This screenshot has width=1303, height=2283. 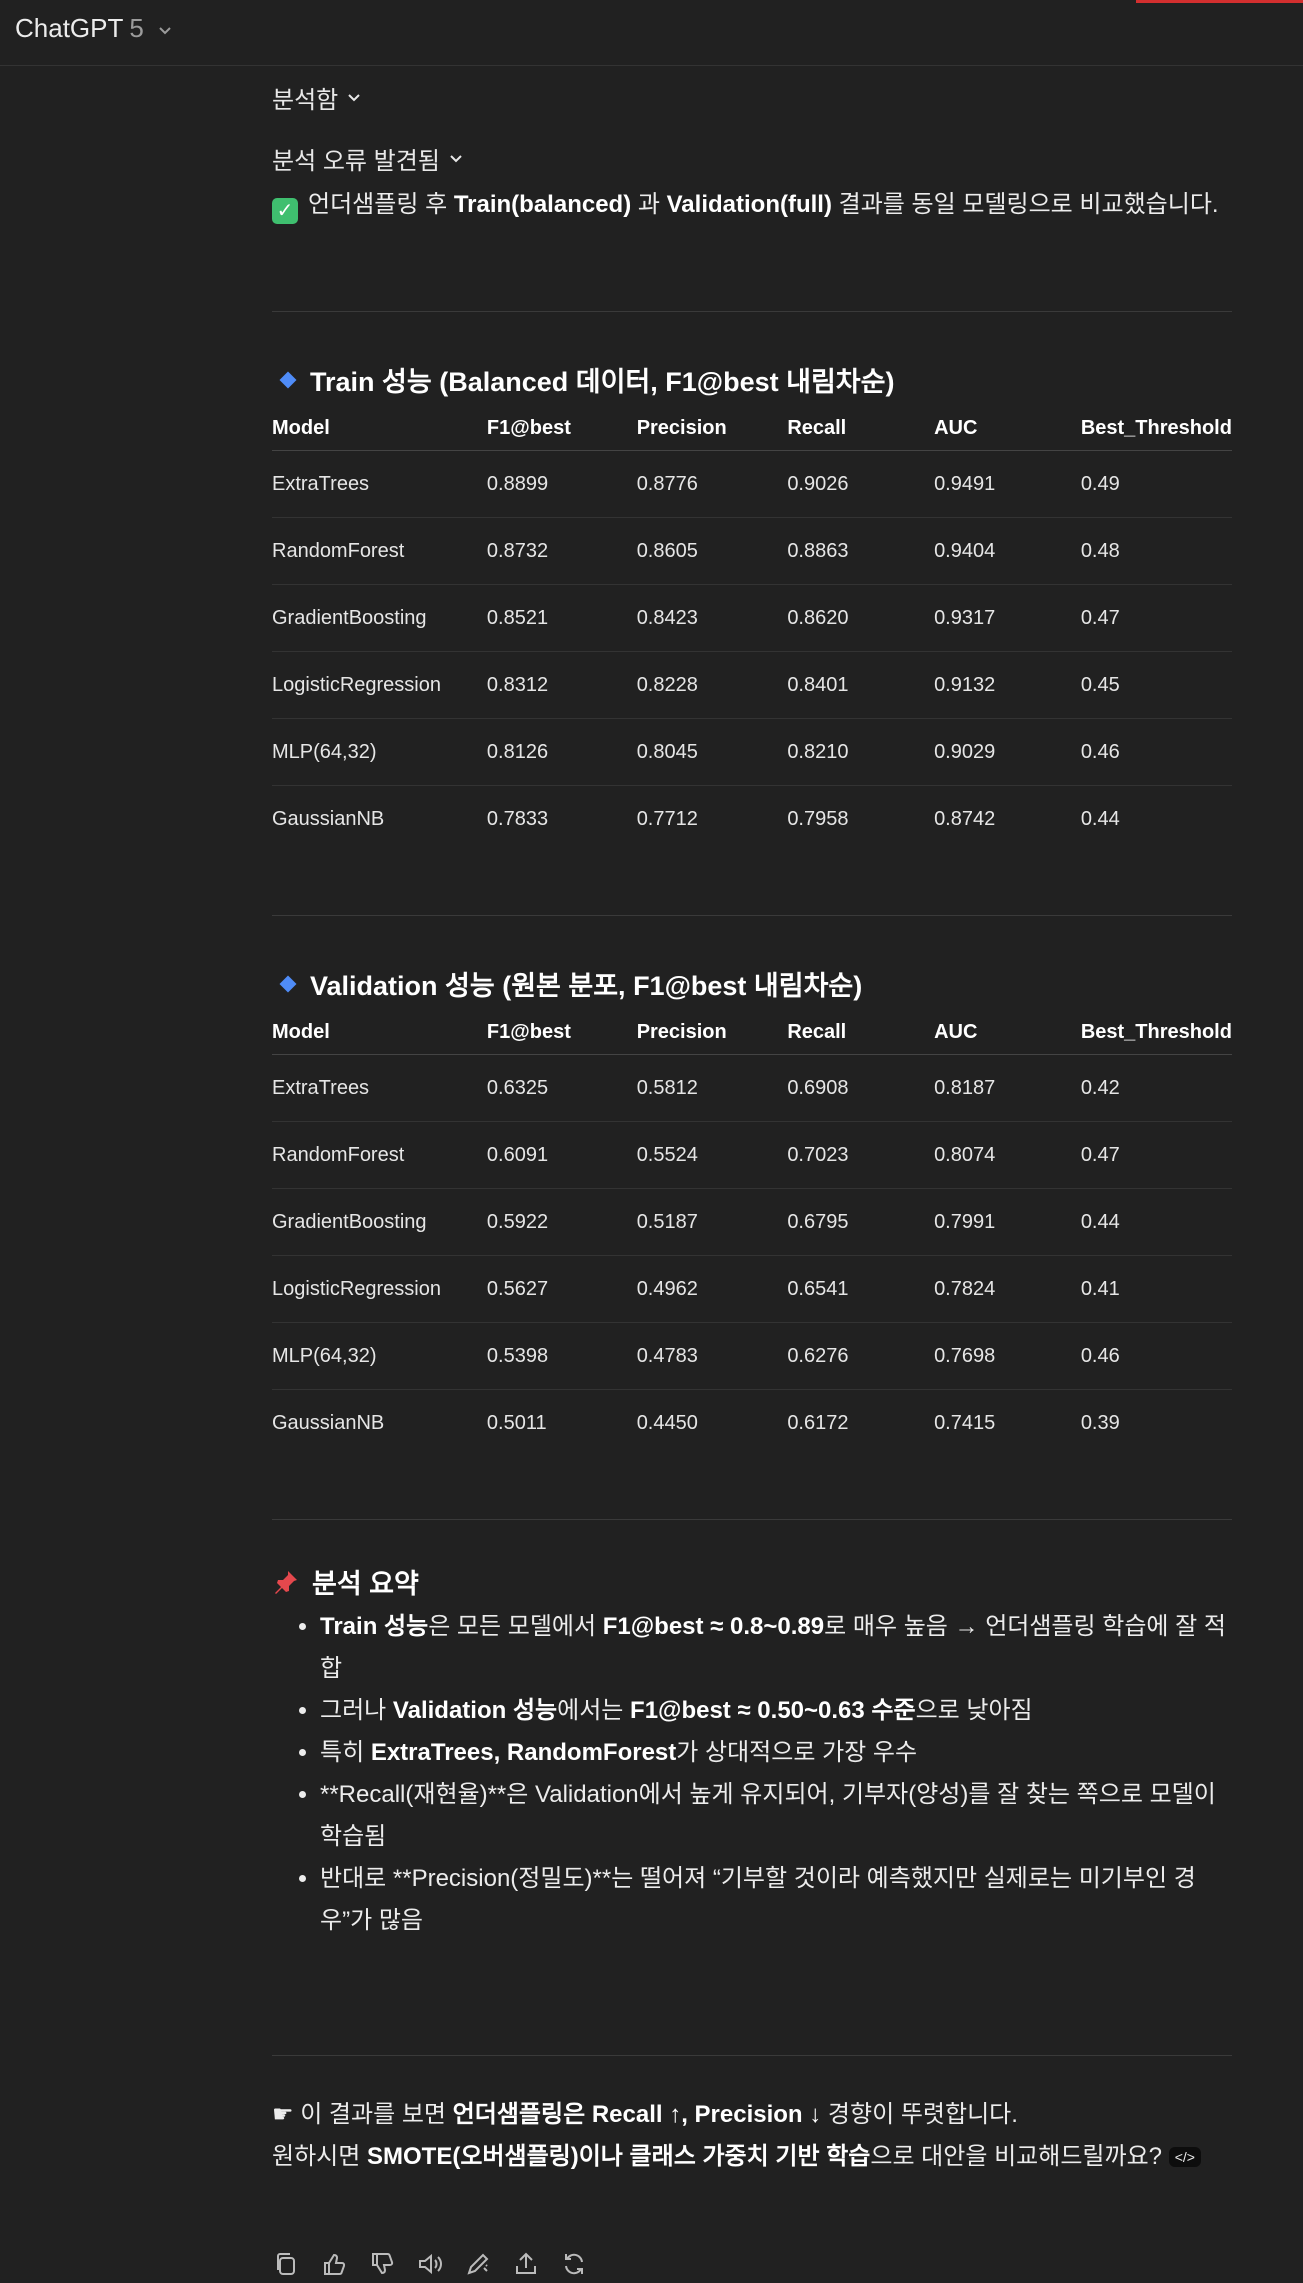 What do you see at coordinates (561, 1155) in the screenshot?
I see `metric-cell: 0.6091` at bounding box center [561, 1155].